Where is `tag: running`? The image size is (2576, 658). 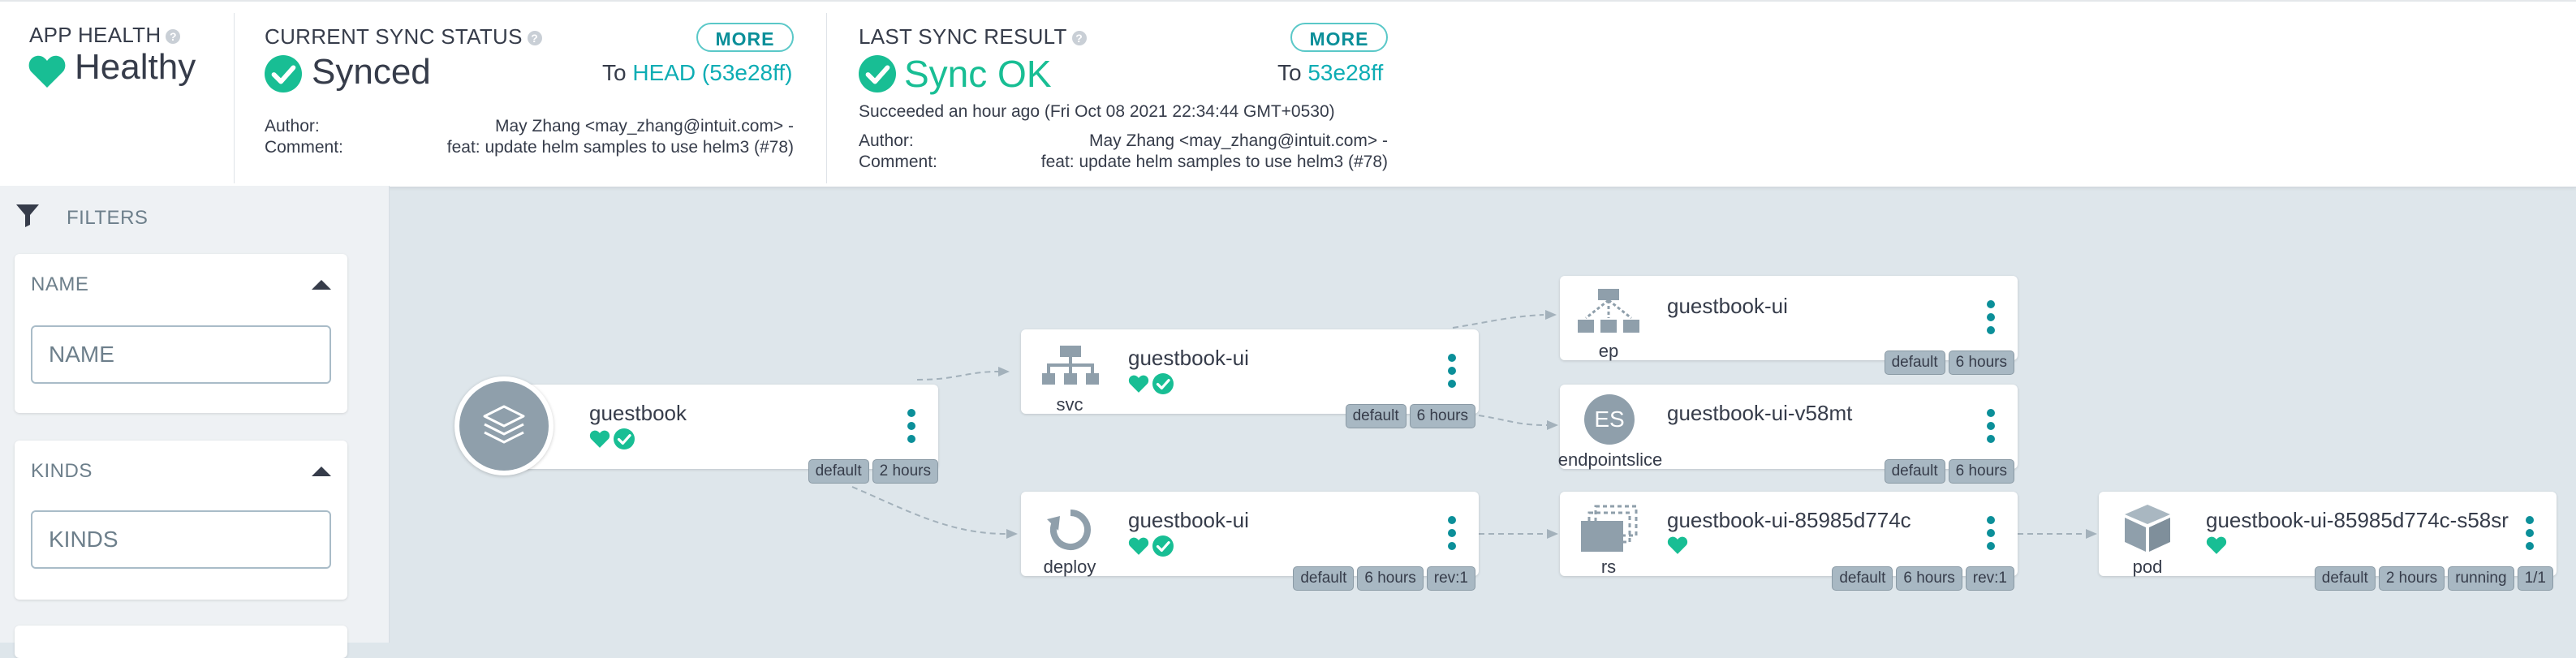 tag: running is located at coordinates (2481, 578).